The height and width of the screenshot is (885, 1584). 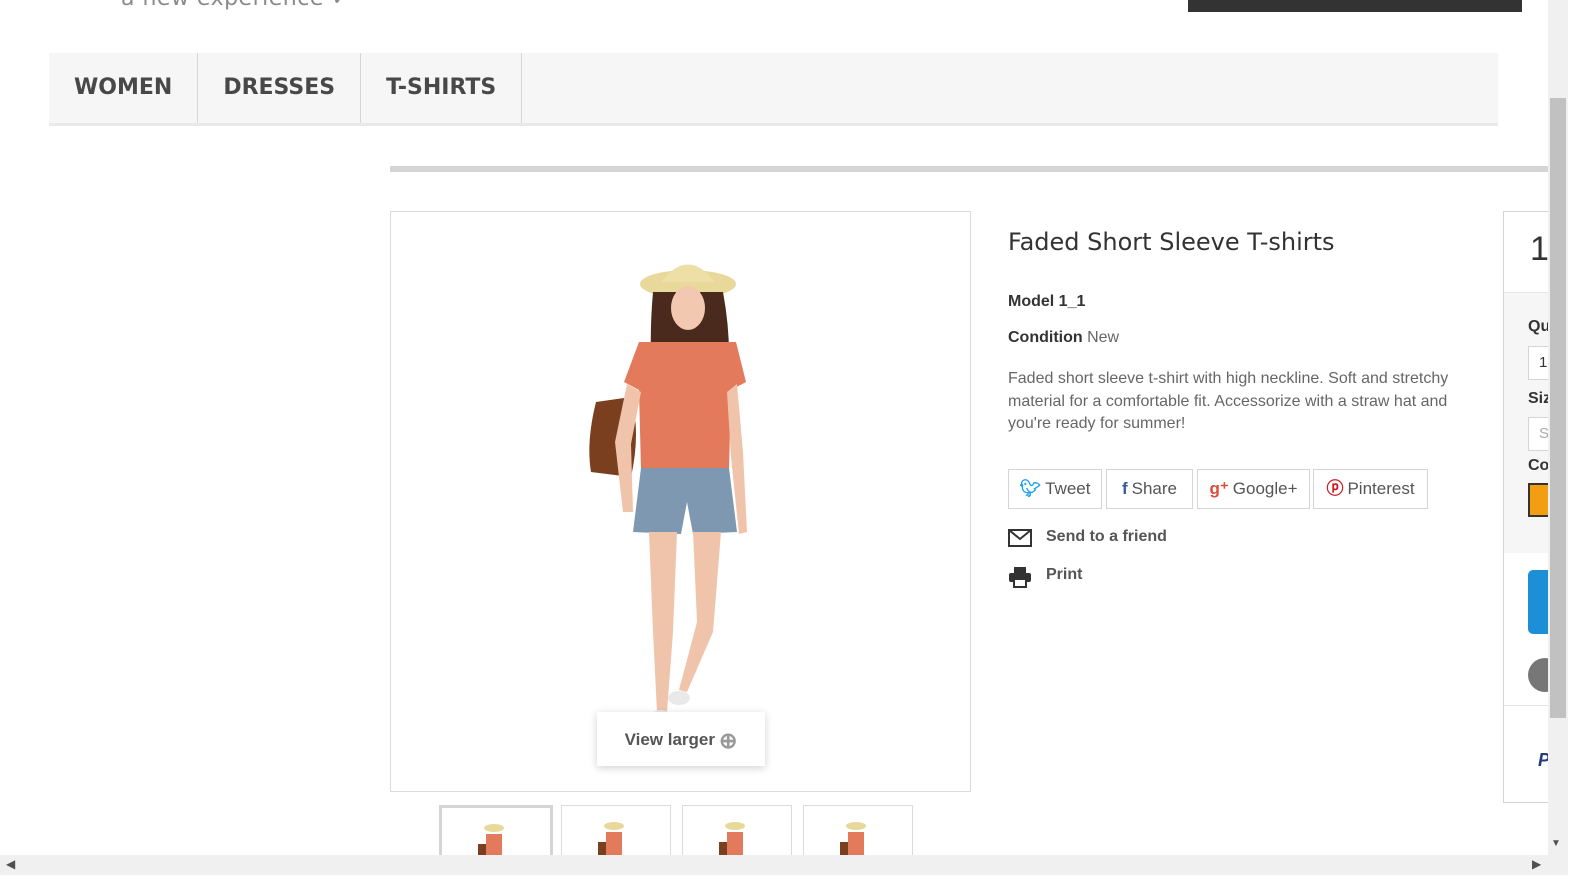 I want to click on menu-item-dresses: DRESSES, so click(x=280, y=88).